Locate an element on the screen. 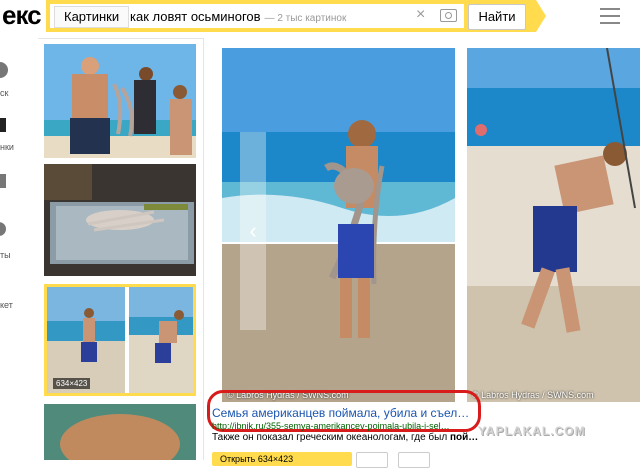 This screenshot has width=640, height=468. settings-icon is located at coordinates (610, 17).